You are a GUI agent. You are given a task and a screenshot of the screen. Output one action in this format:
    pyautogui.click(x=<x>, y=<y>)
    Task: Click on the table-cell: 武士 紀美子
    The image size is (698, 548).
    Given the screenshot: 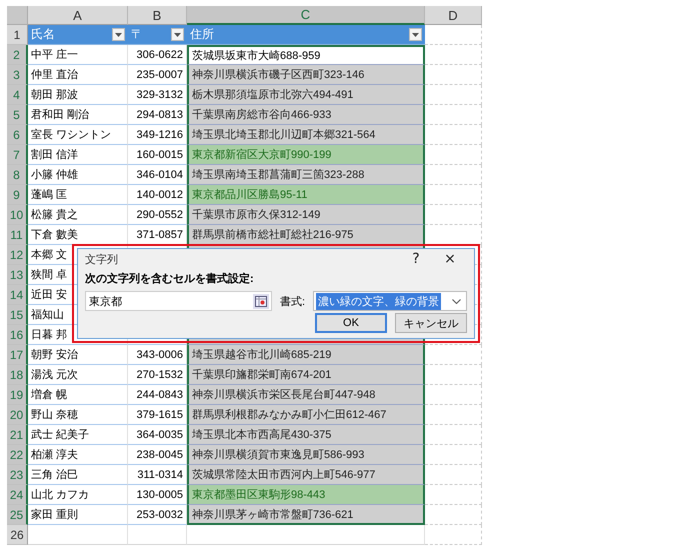 What is the action you would take?
    pyautogui.click(x=78, y=435)
    